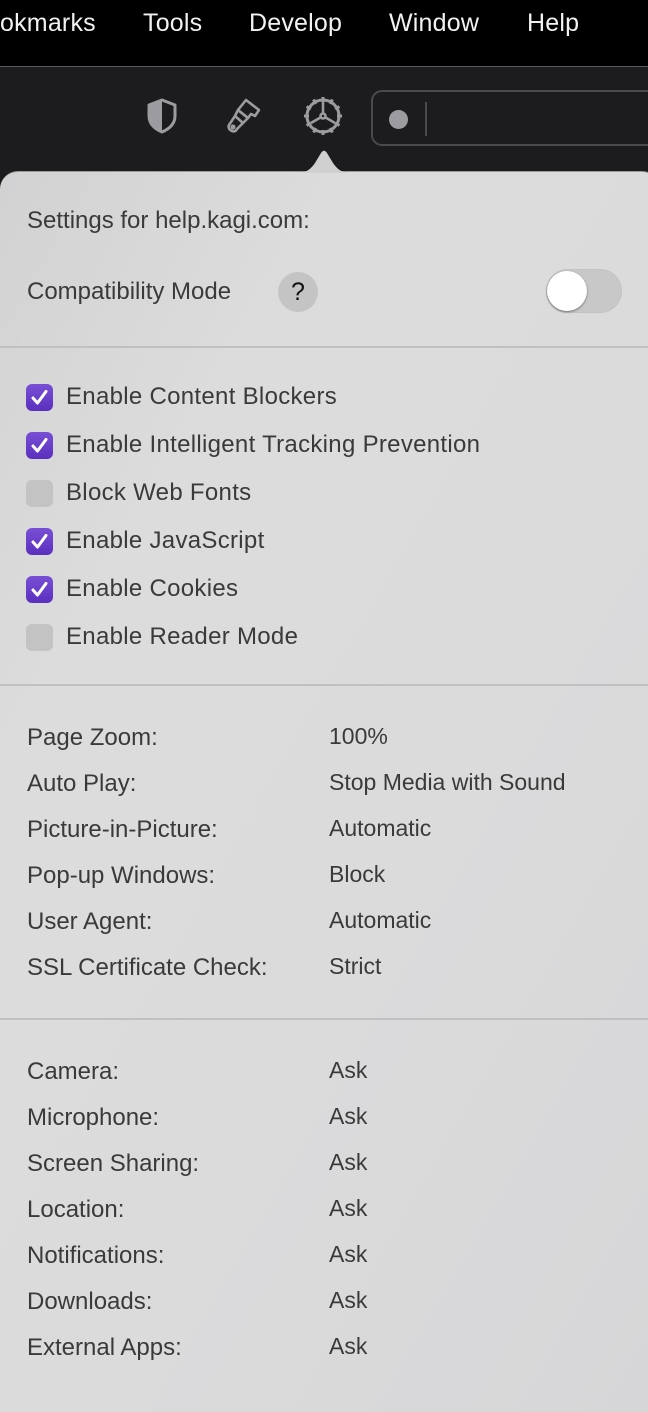 The height and width of the screenshot is (1412, 648). I want to click on setting-label: Picture-in-Picture:, so click(122, 829).